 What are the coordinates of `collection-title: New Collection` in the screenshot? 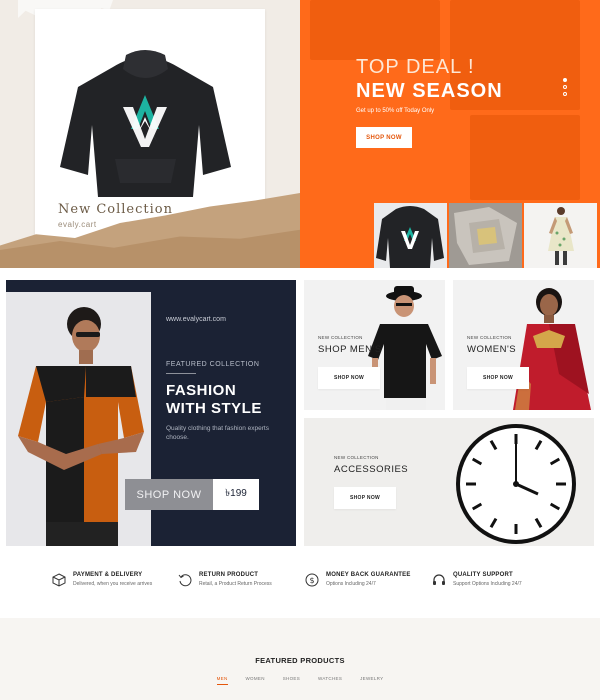 It's located at (115, 209).